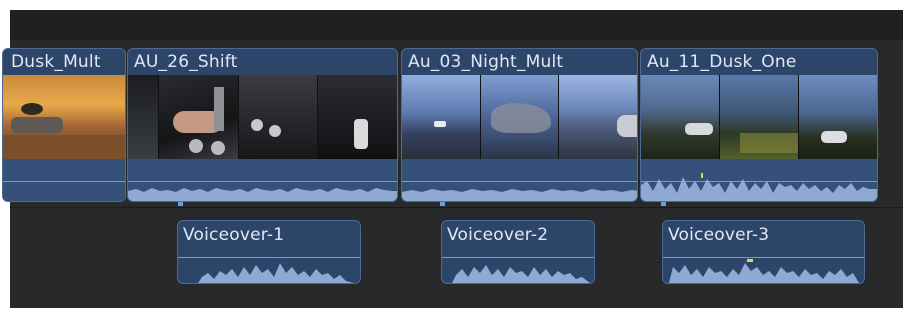 The image size is (903, 313). Describe the element at coordinates (234, 235) in the screenshot. I see `clip-title: Voiceover-1` at that location.